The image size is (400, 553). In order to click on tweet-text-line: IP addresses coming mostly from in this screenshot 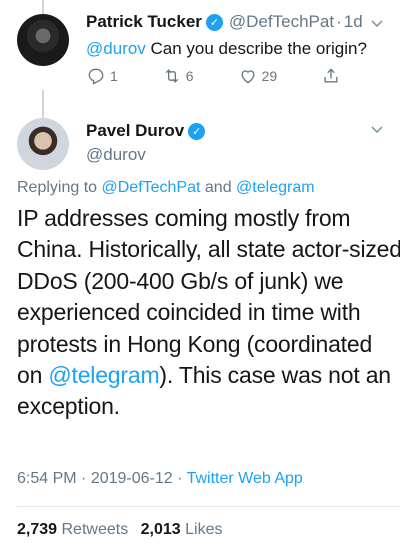, I will do `click(184, 218)`.